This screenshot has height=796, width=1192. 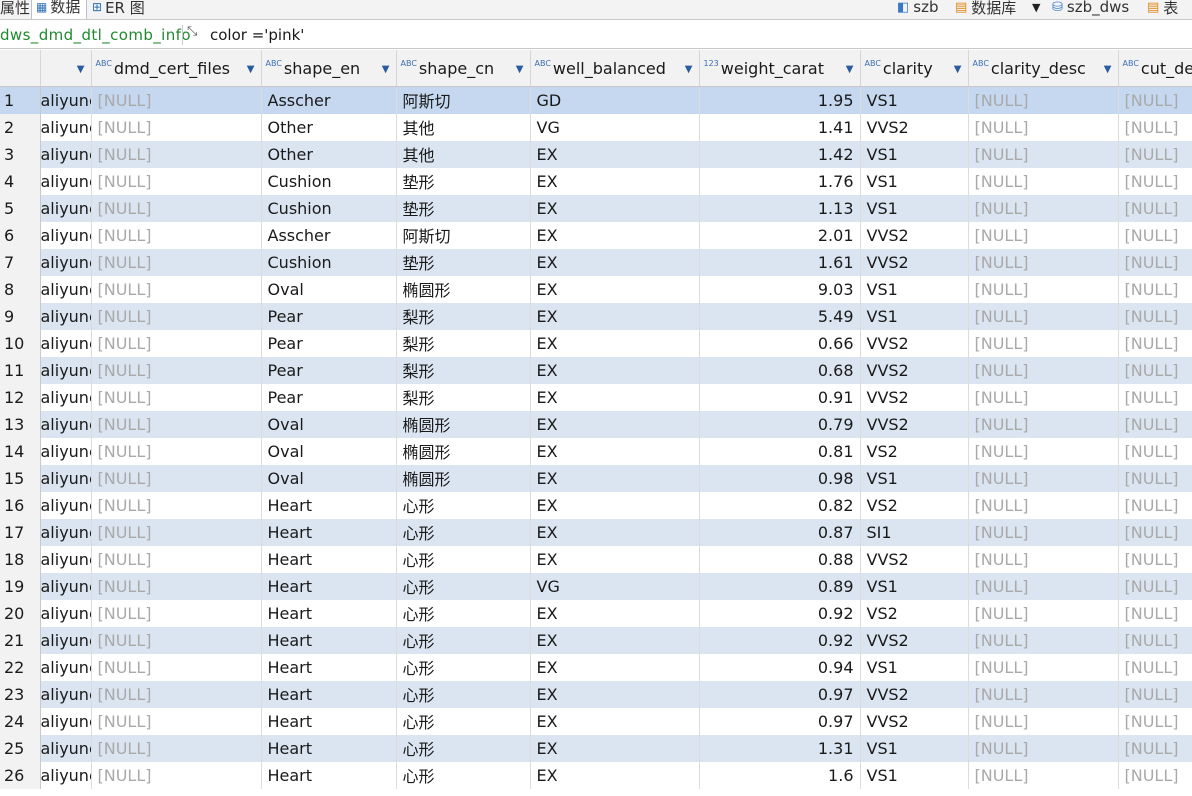 I want to click on expand-filter-icon: ⤡, so click(x=192, y=31).